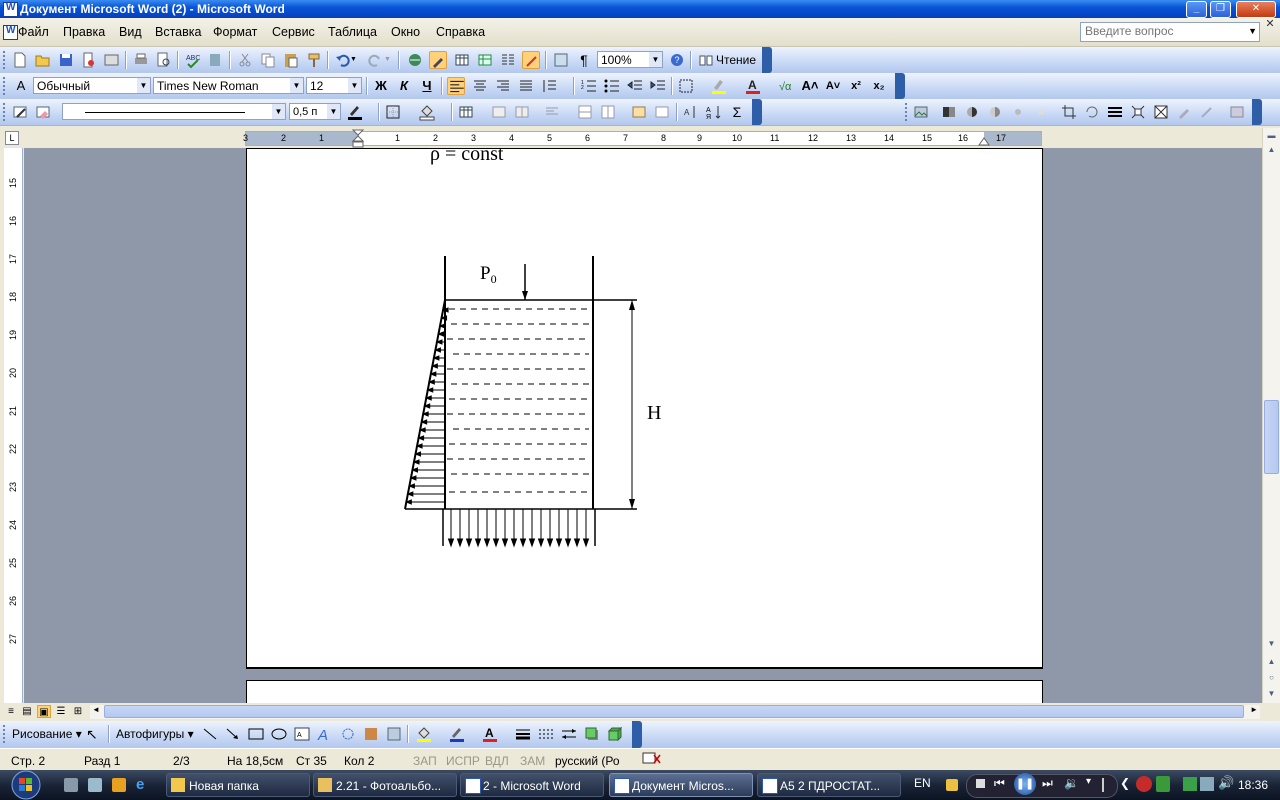 The width and height of the screenshot is (1280, 800). Describe the element at coordinates (95, 785) in the screenshot. I see `switch-windows-icon` at that location.